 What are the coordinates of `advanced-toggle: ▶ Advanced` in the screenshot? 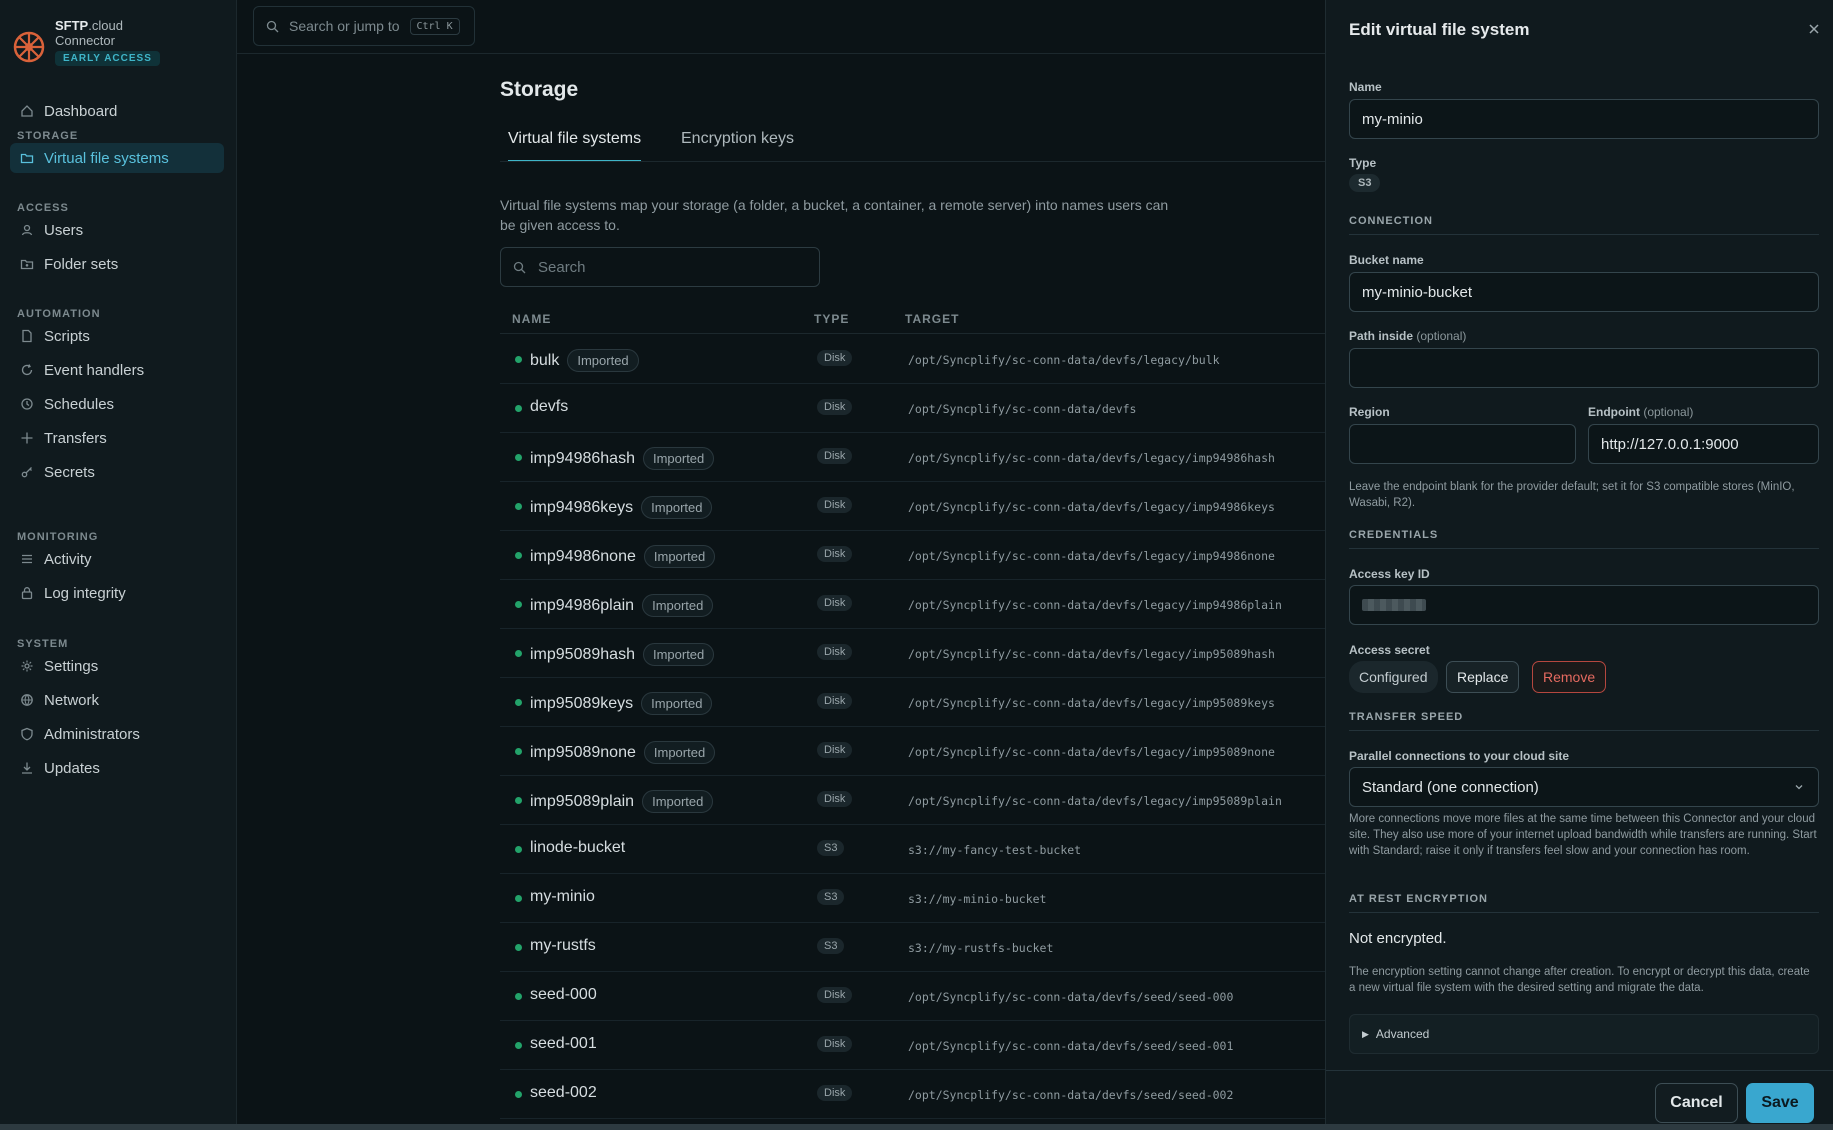 It's located at (1584, 1034).